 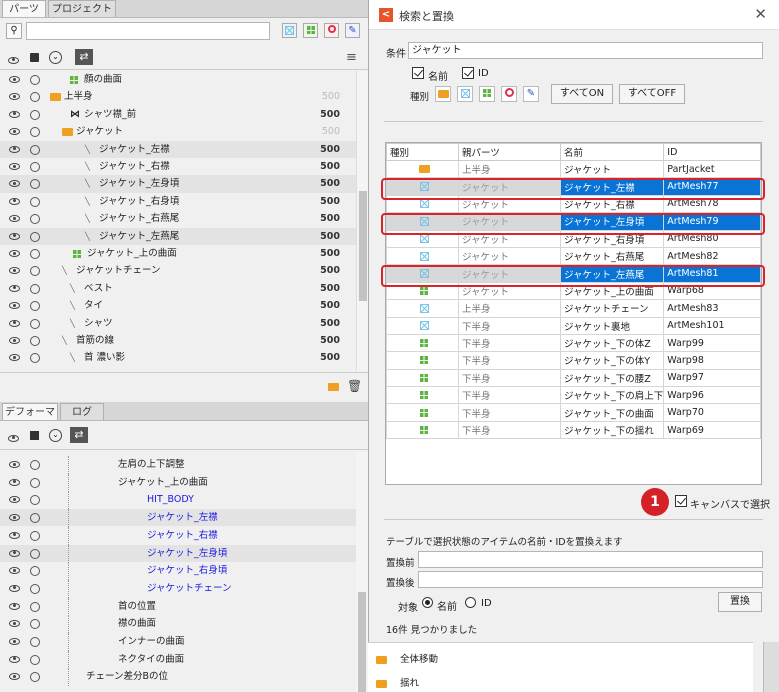 I want to click on deformer-swap-icon: ⇄, so click(x=79, y=435).